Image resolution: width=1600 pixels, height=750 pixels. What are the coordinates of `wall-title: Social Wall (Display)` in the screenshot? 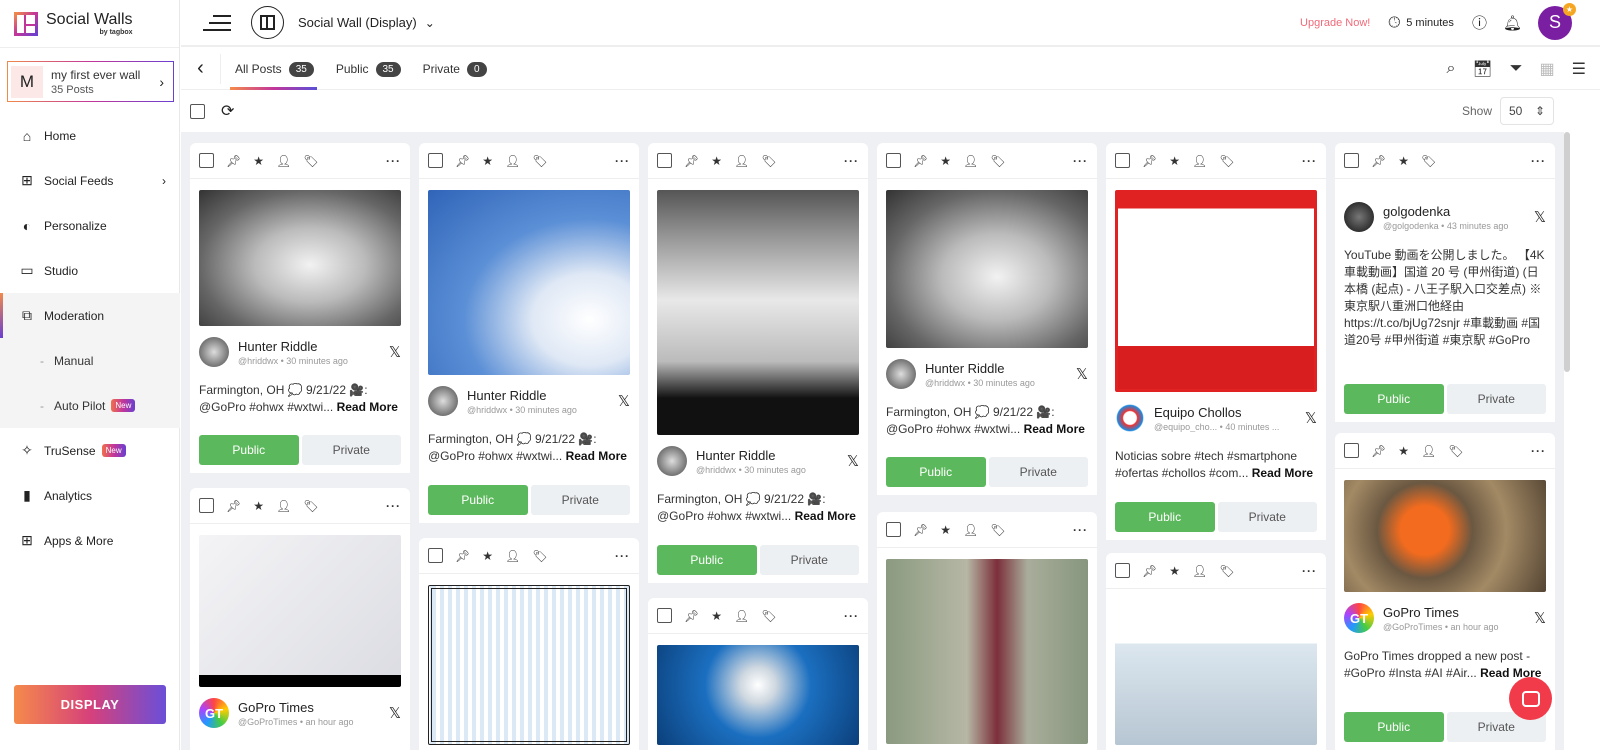 It's located at (357, 22).